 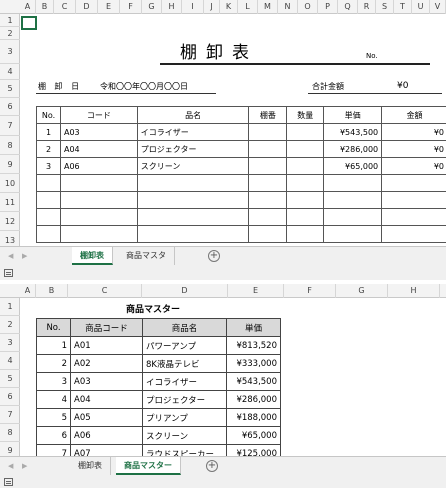 What do you see at coordinates (53, 363) in the screenshot?
I see `master-no-cell: 2` at bounding box center [53, 363].